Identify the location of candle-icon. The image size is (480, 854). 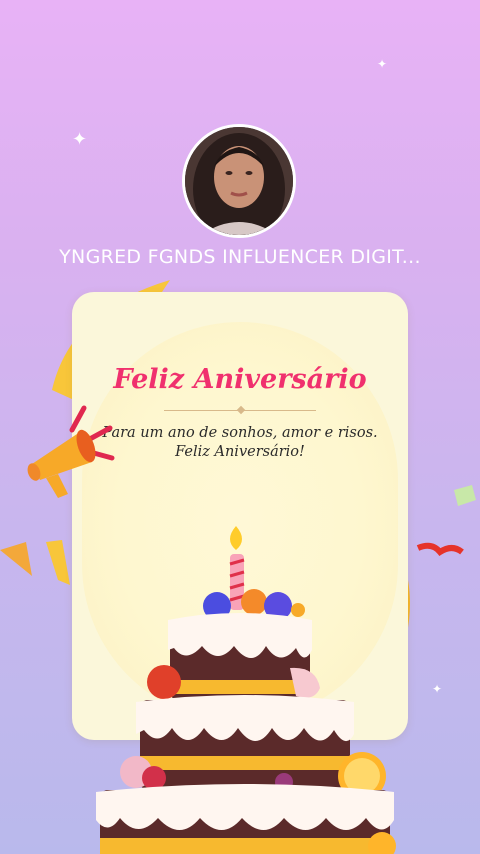
(236, 538).